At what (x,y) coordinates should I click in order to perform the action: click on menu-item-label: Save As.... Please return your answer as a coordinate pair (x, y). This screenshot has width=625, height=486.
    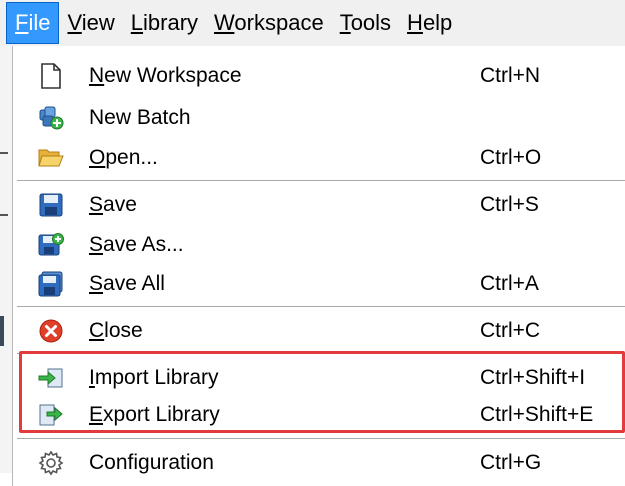
    Looking at the image, I should click on (136, 244).